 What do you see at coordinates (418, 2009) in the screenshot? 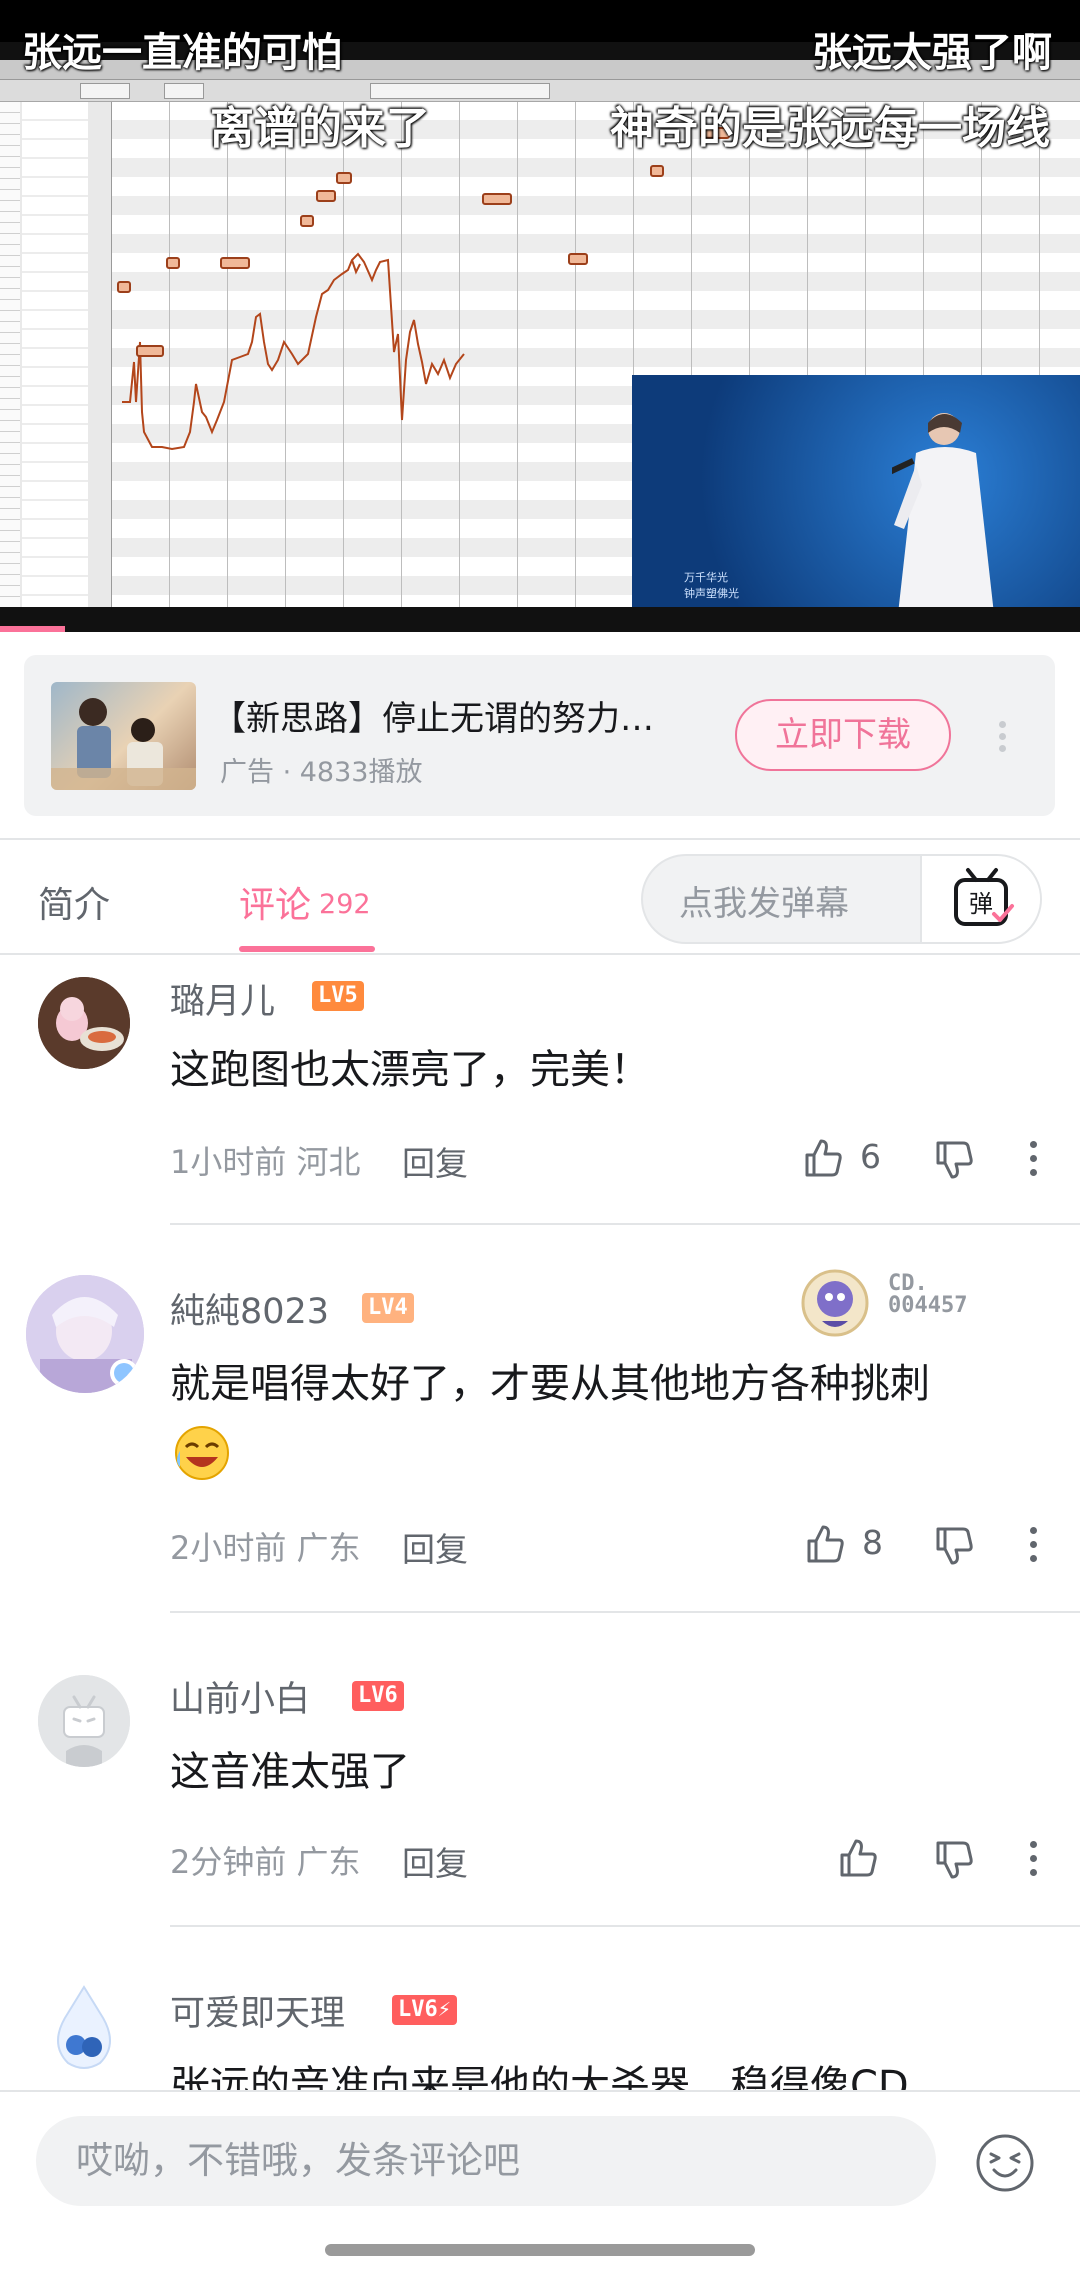
I see `level-badge-text: LV6` at bounding box center [418, 2009].